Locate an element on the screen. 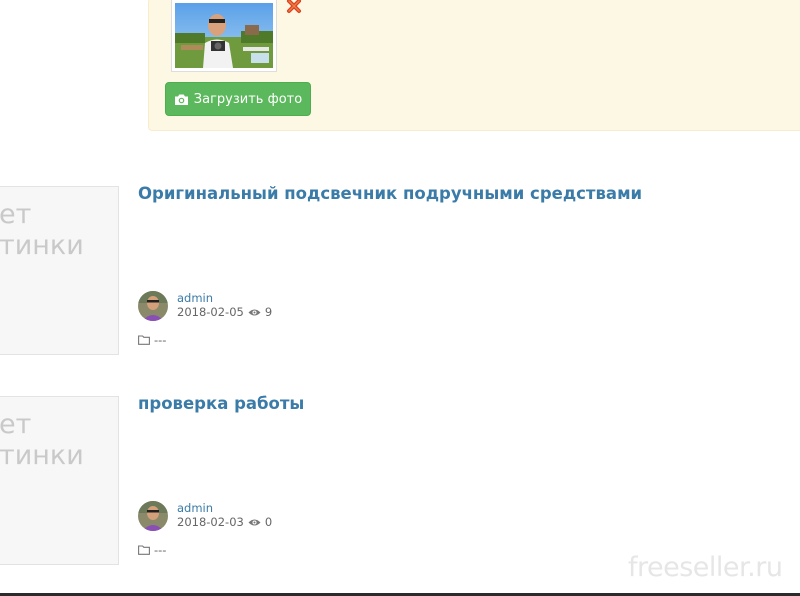 The image size is (800, 596). uploaded-photo-thumbnail is located at coordinates (224, 36).